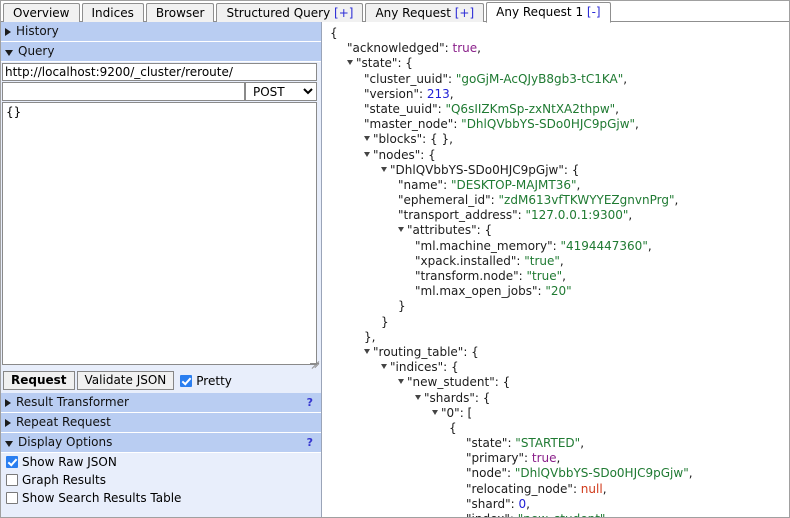 Image resolution: width=790 pixels, height=518 pixels. Describe the element at coordinates (159, 72) in the screenshot. I see `request-url-input` at that location.